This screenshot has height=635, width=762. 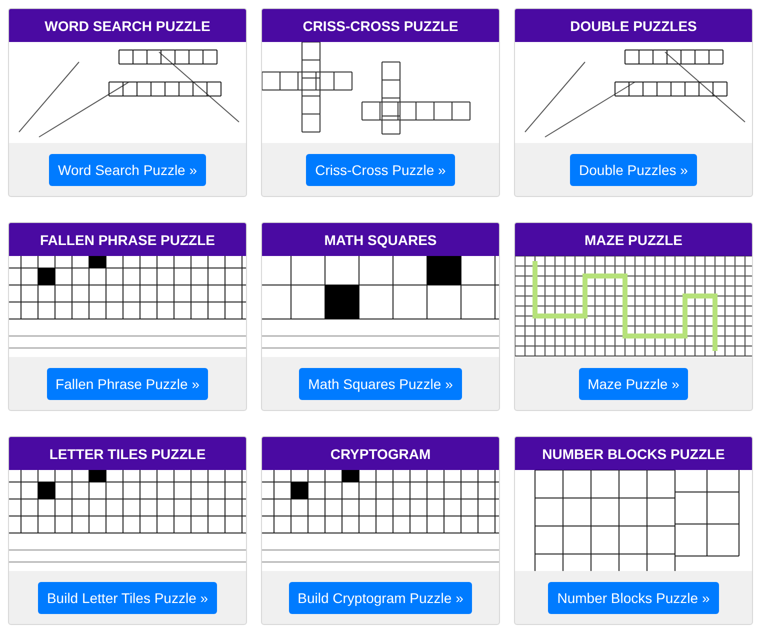 What do you see at coordinates (127, 384) in the screenshot?
I see `puzzle-button: Fallen Phrase Puzzle »` at bounding box center [127, 384].